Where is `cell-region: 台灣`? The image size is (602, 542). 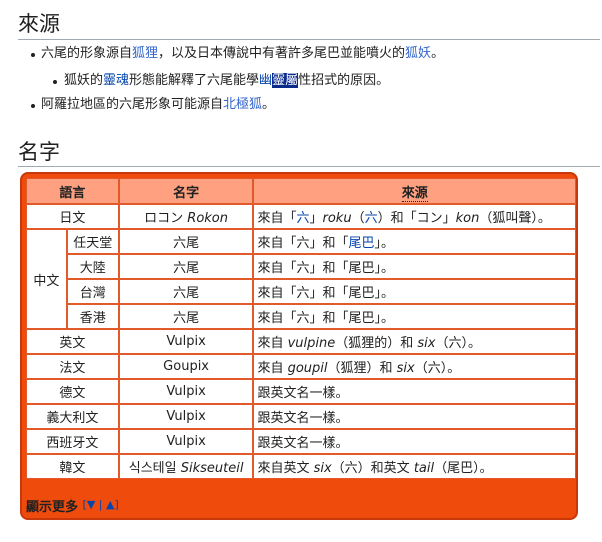
cell-region: 台灣 is located at coordinates (92, 291).